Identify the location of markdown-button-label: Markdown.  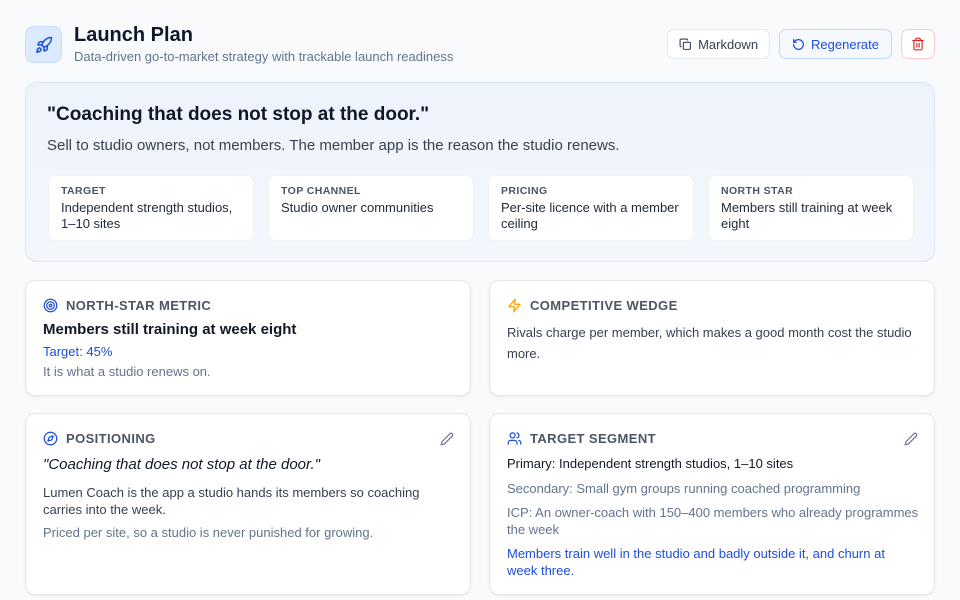
(728, 44).